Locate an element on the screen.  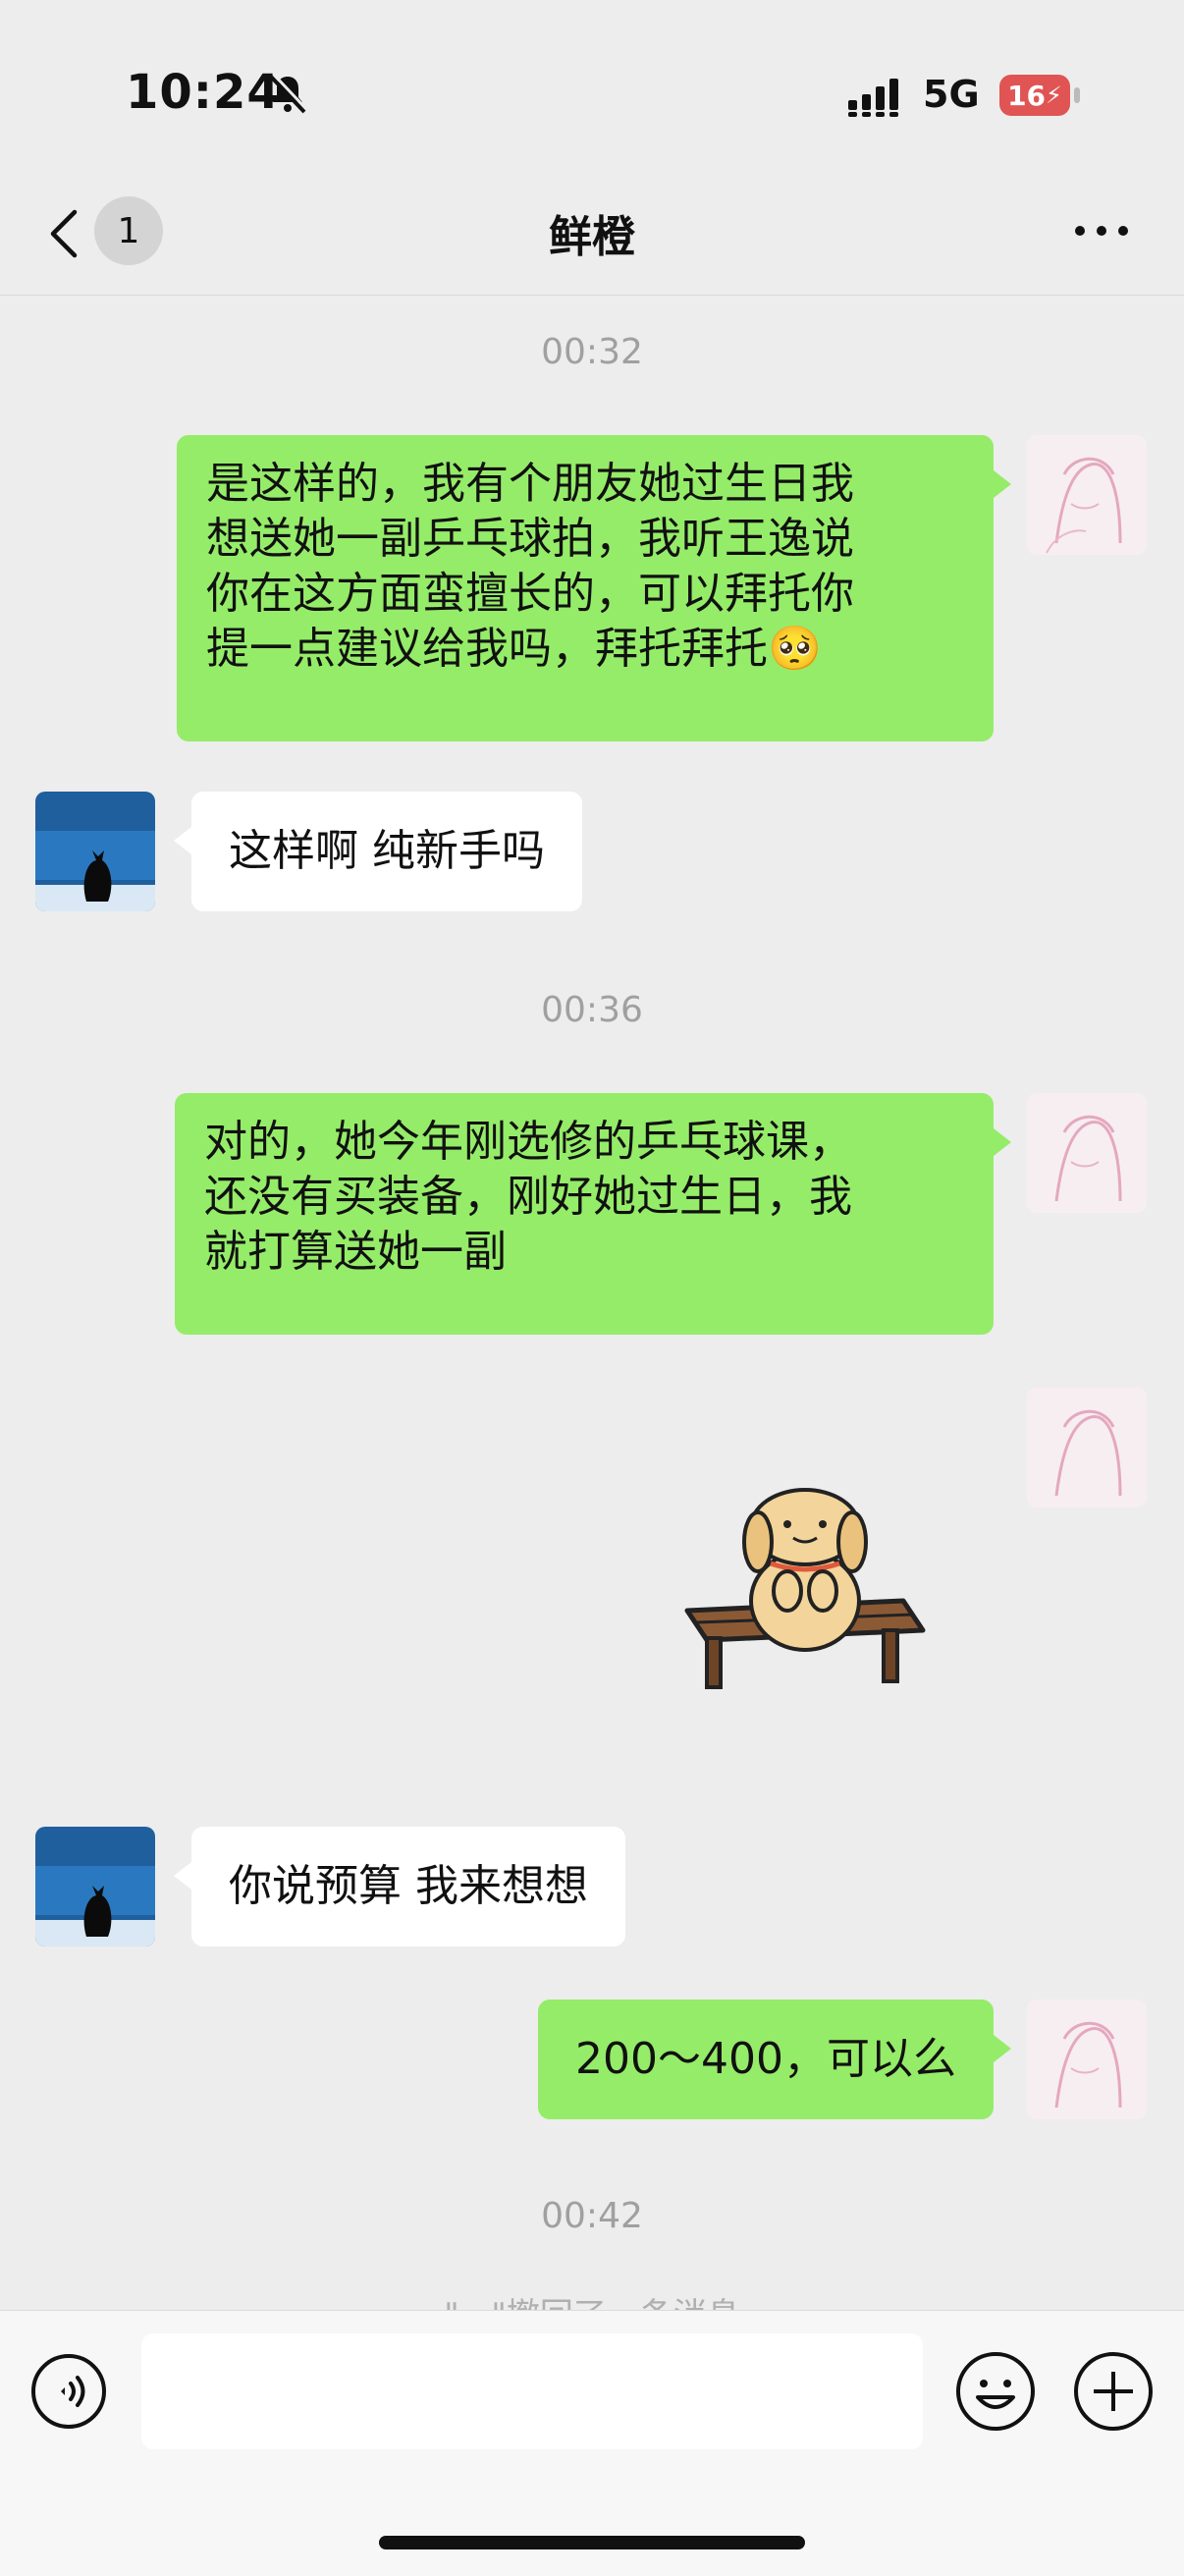
charging-icon: ⚡ is located at coordinates (1054, 95).